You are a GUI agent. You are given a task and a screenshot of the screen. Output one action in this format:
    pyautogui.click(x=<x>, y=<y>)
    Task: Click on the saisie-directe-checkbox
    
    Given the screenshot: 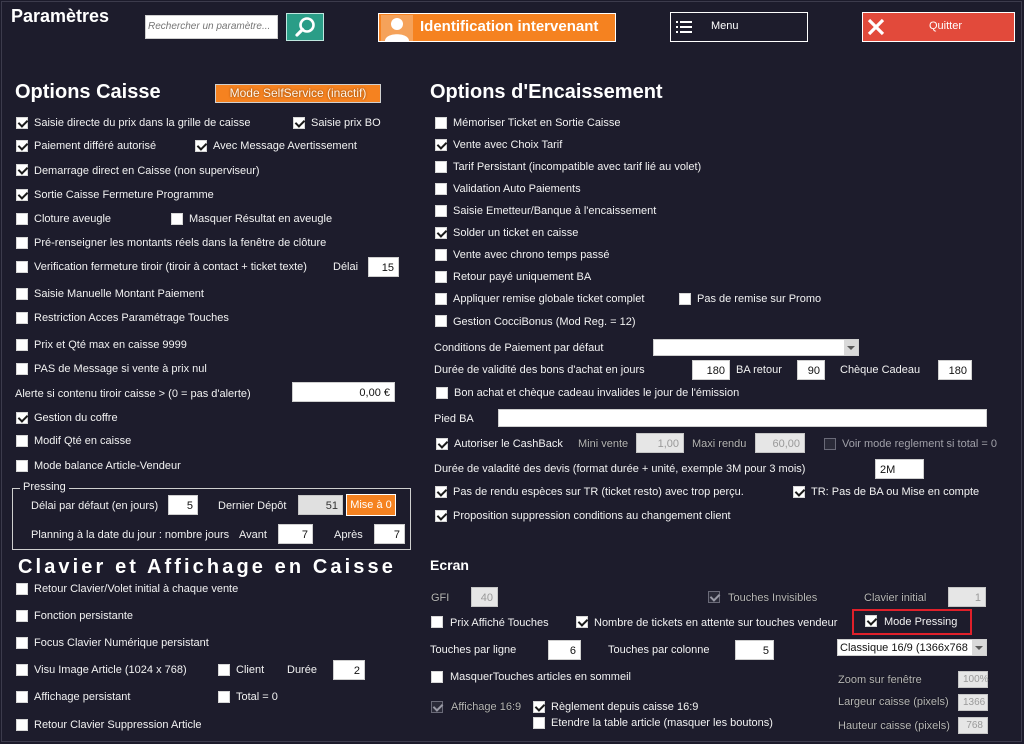 What is the action you would take?
    pyautogui.click(x=22, y=123)
    